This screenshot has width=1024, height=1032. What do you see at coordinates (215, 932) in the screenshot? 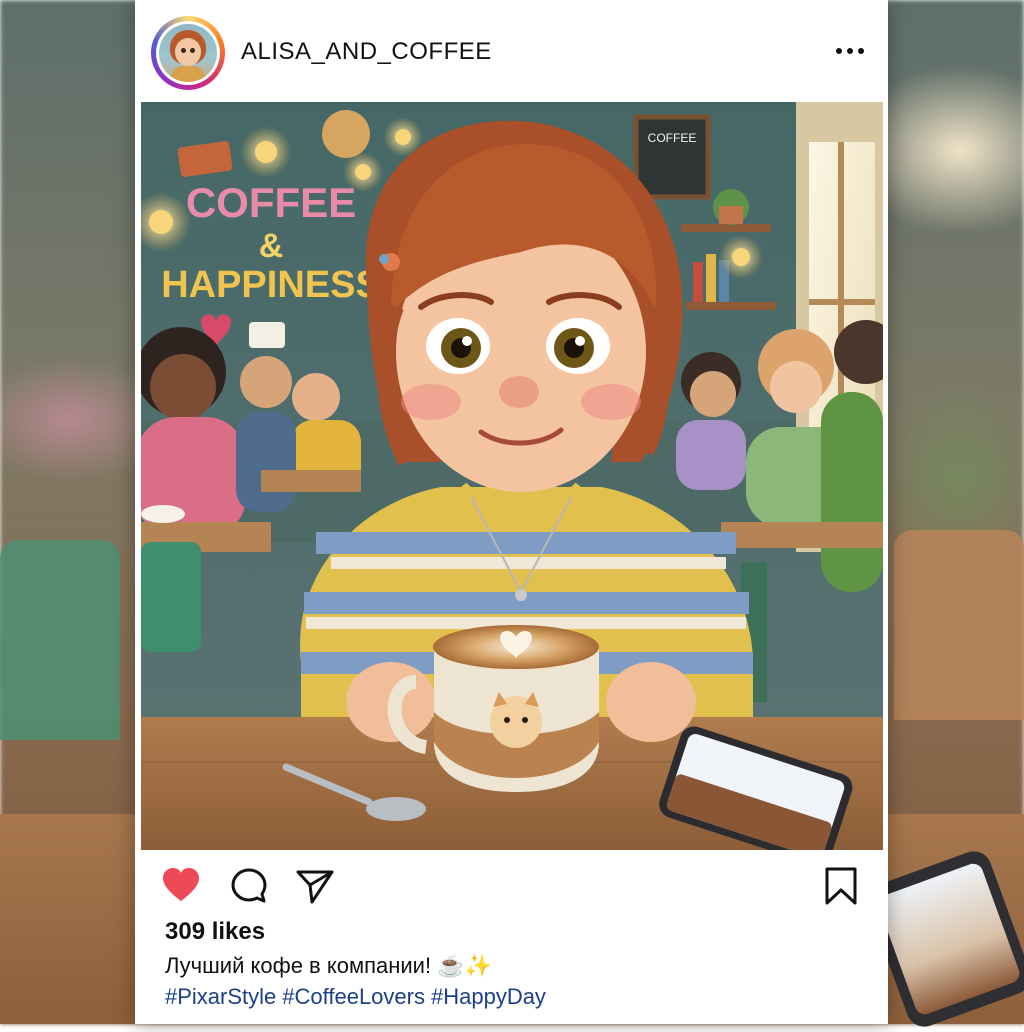
I see `likes-count: 309 likes` at bounding box center [215, 932].